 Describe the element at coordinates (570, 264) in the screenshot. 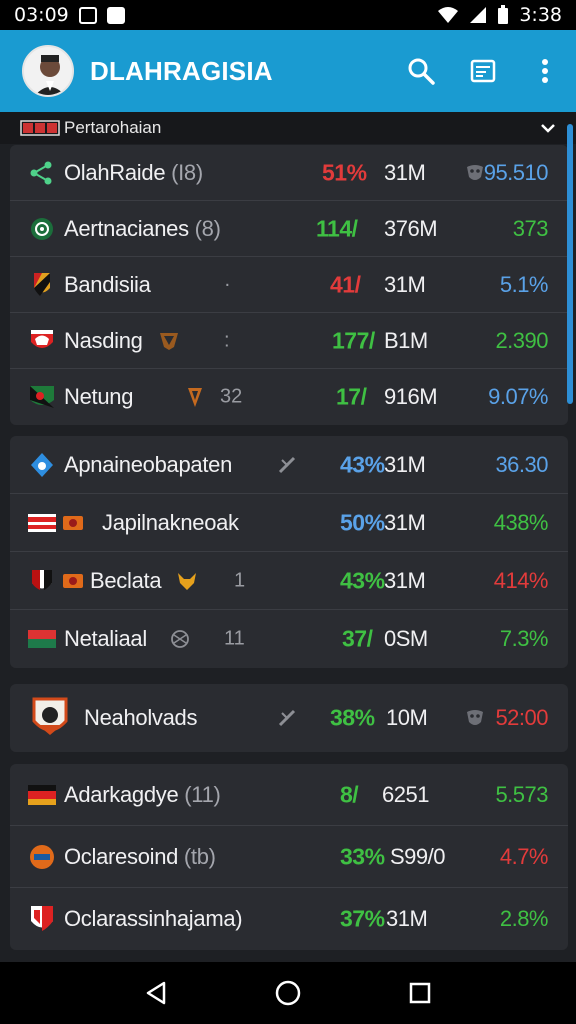

I see `scrollbar` at that location.